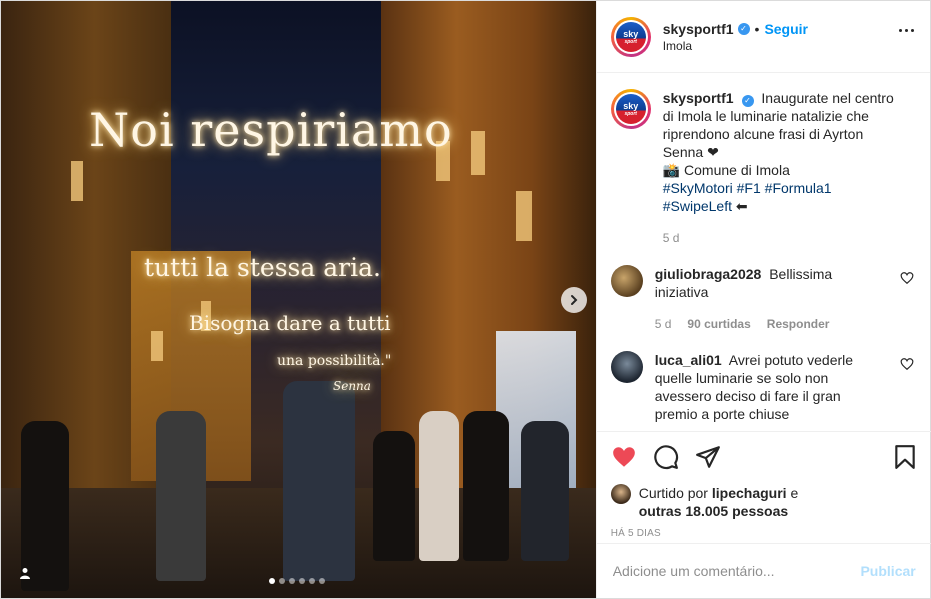 This screenshot has height=599, width=931. What do you see at coordinates (620, 494) in the screenshot?
I see `liker-avatar` at bounding box center [620, 494].